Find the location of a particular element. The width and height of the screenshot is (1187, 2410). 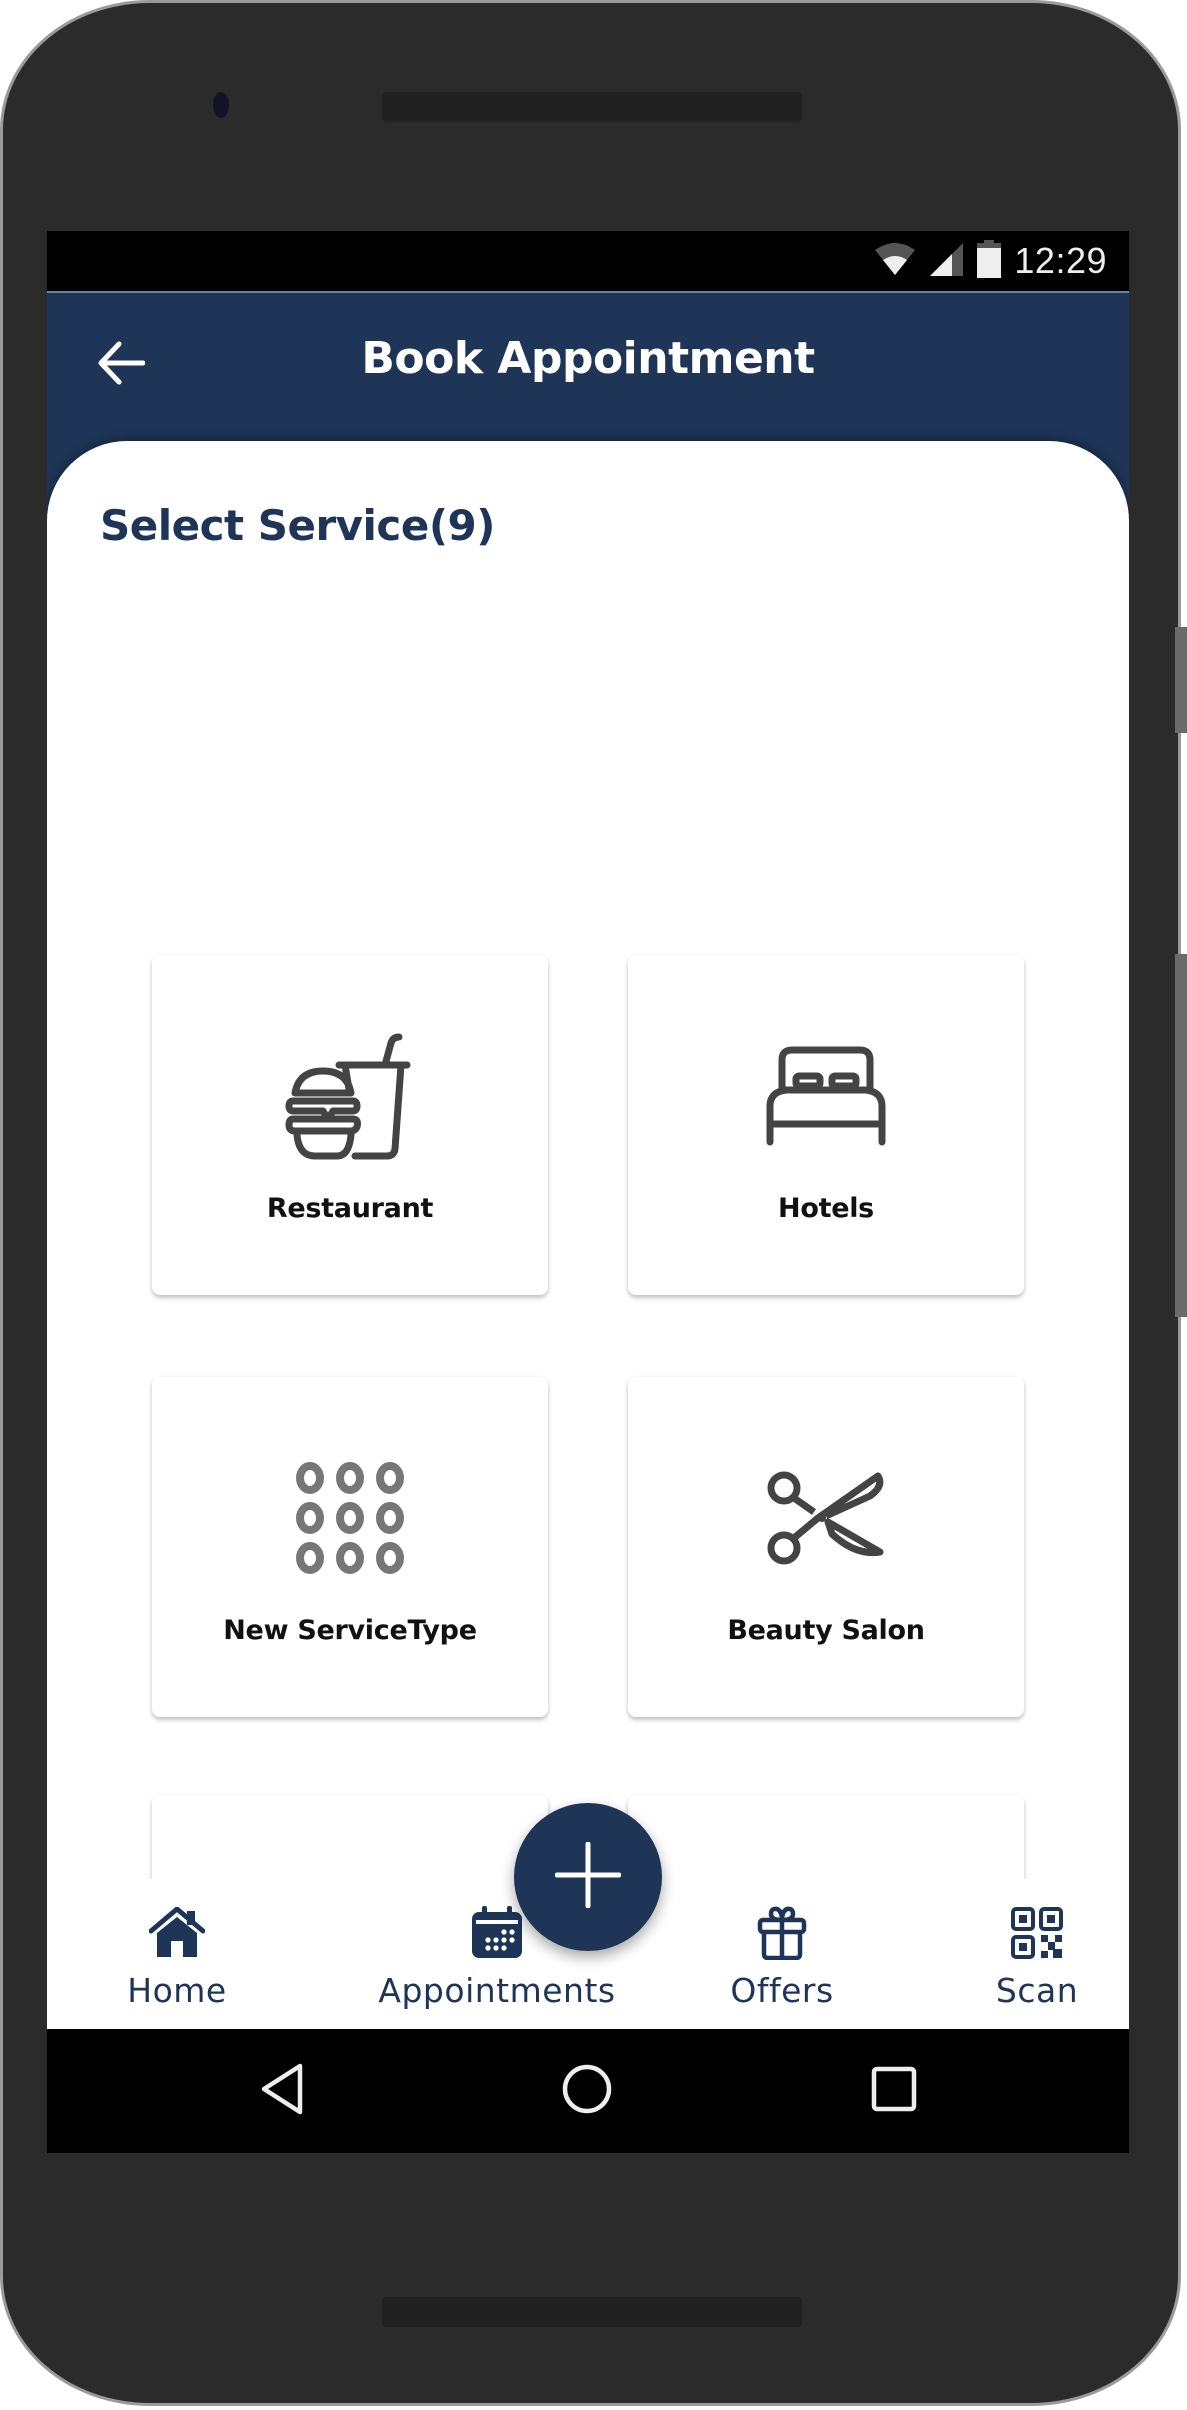

nav-label: Appointments is located at coordinates (497, 1990).